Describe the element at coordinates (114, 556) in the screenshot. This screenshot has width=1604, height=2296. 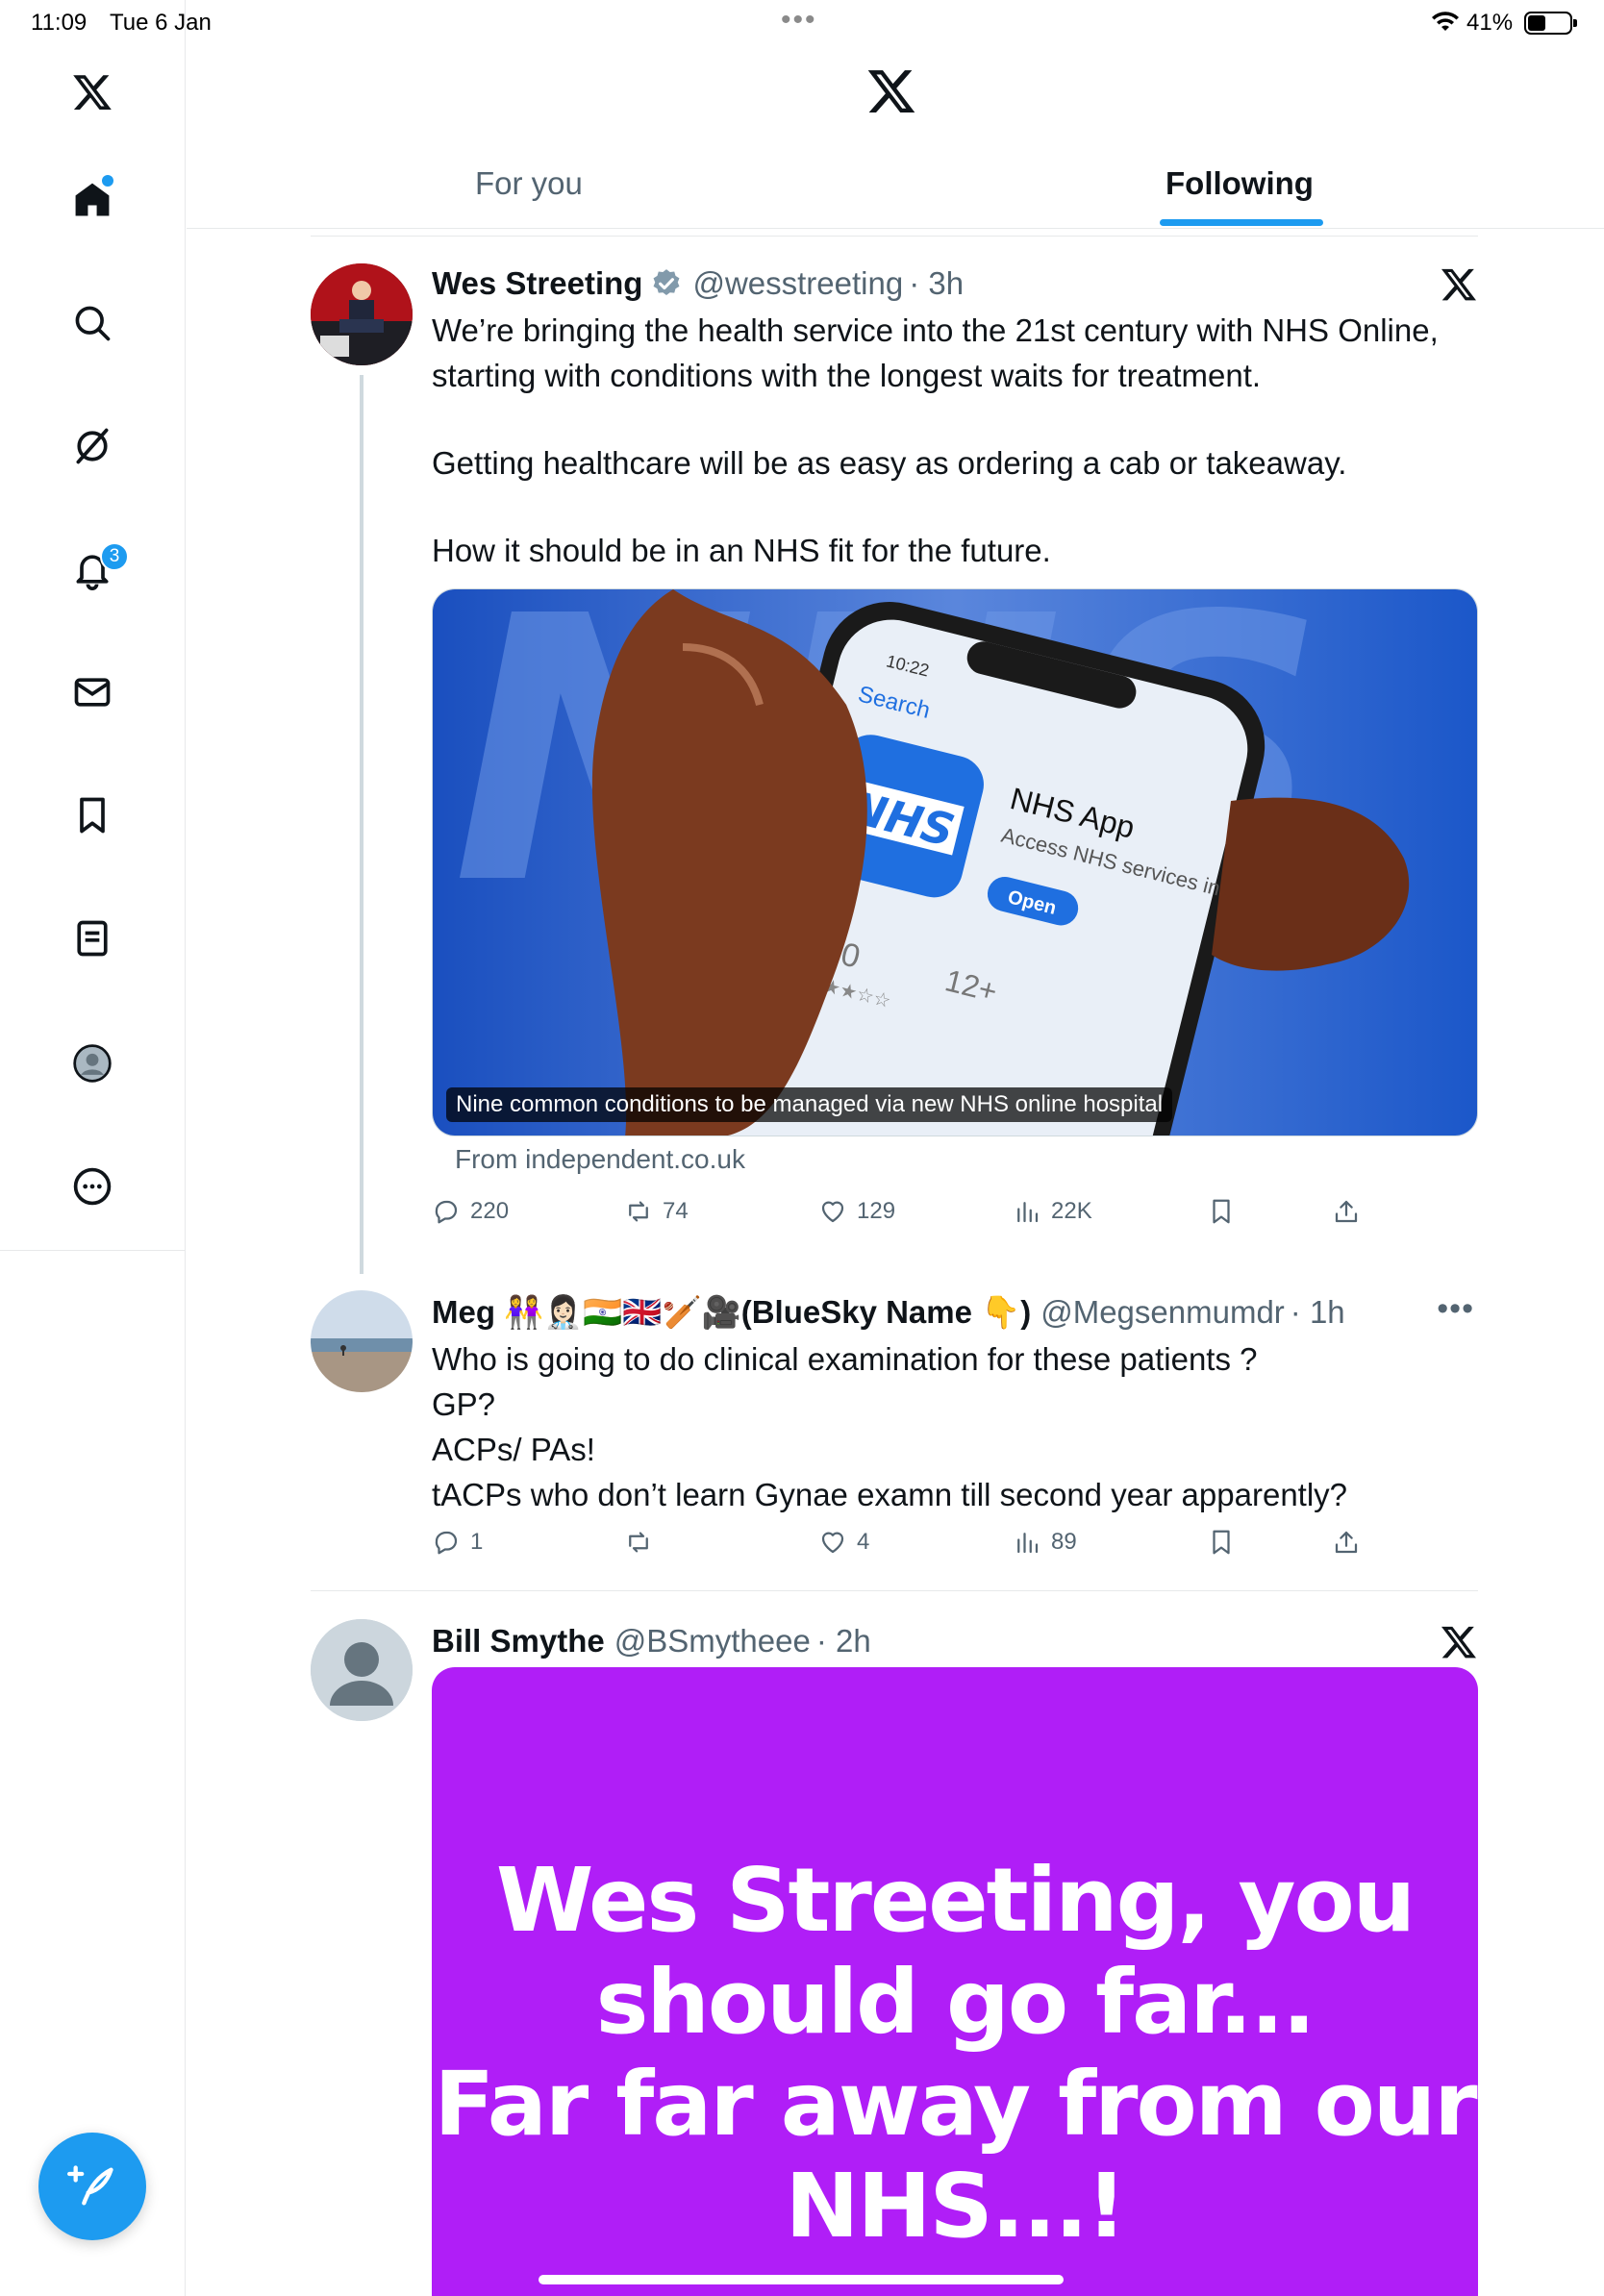
I see `notification-badge: 3` at that location.